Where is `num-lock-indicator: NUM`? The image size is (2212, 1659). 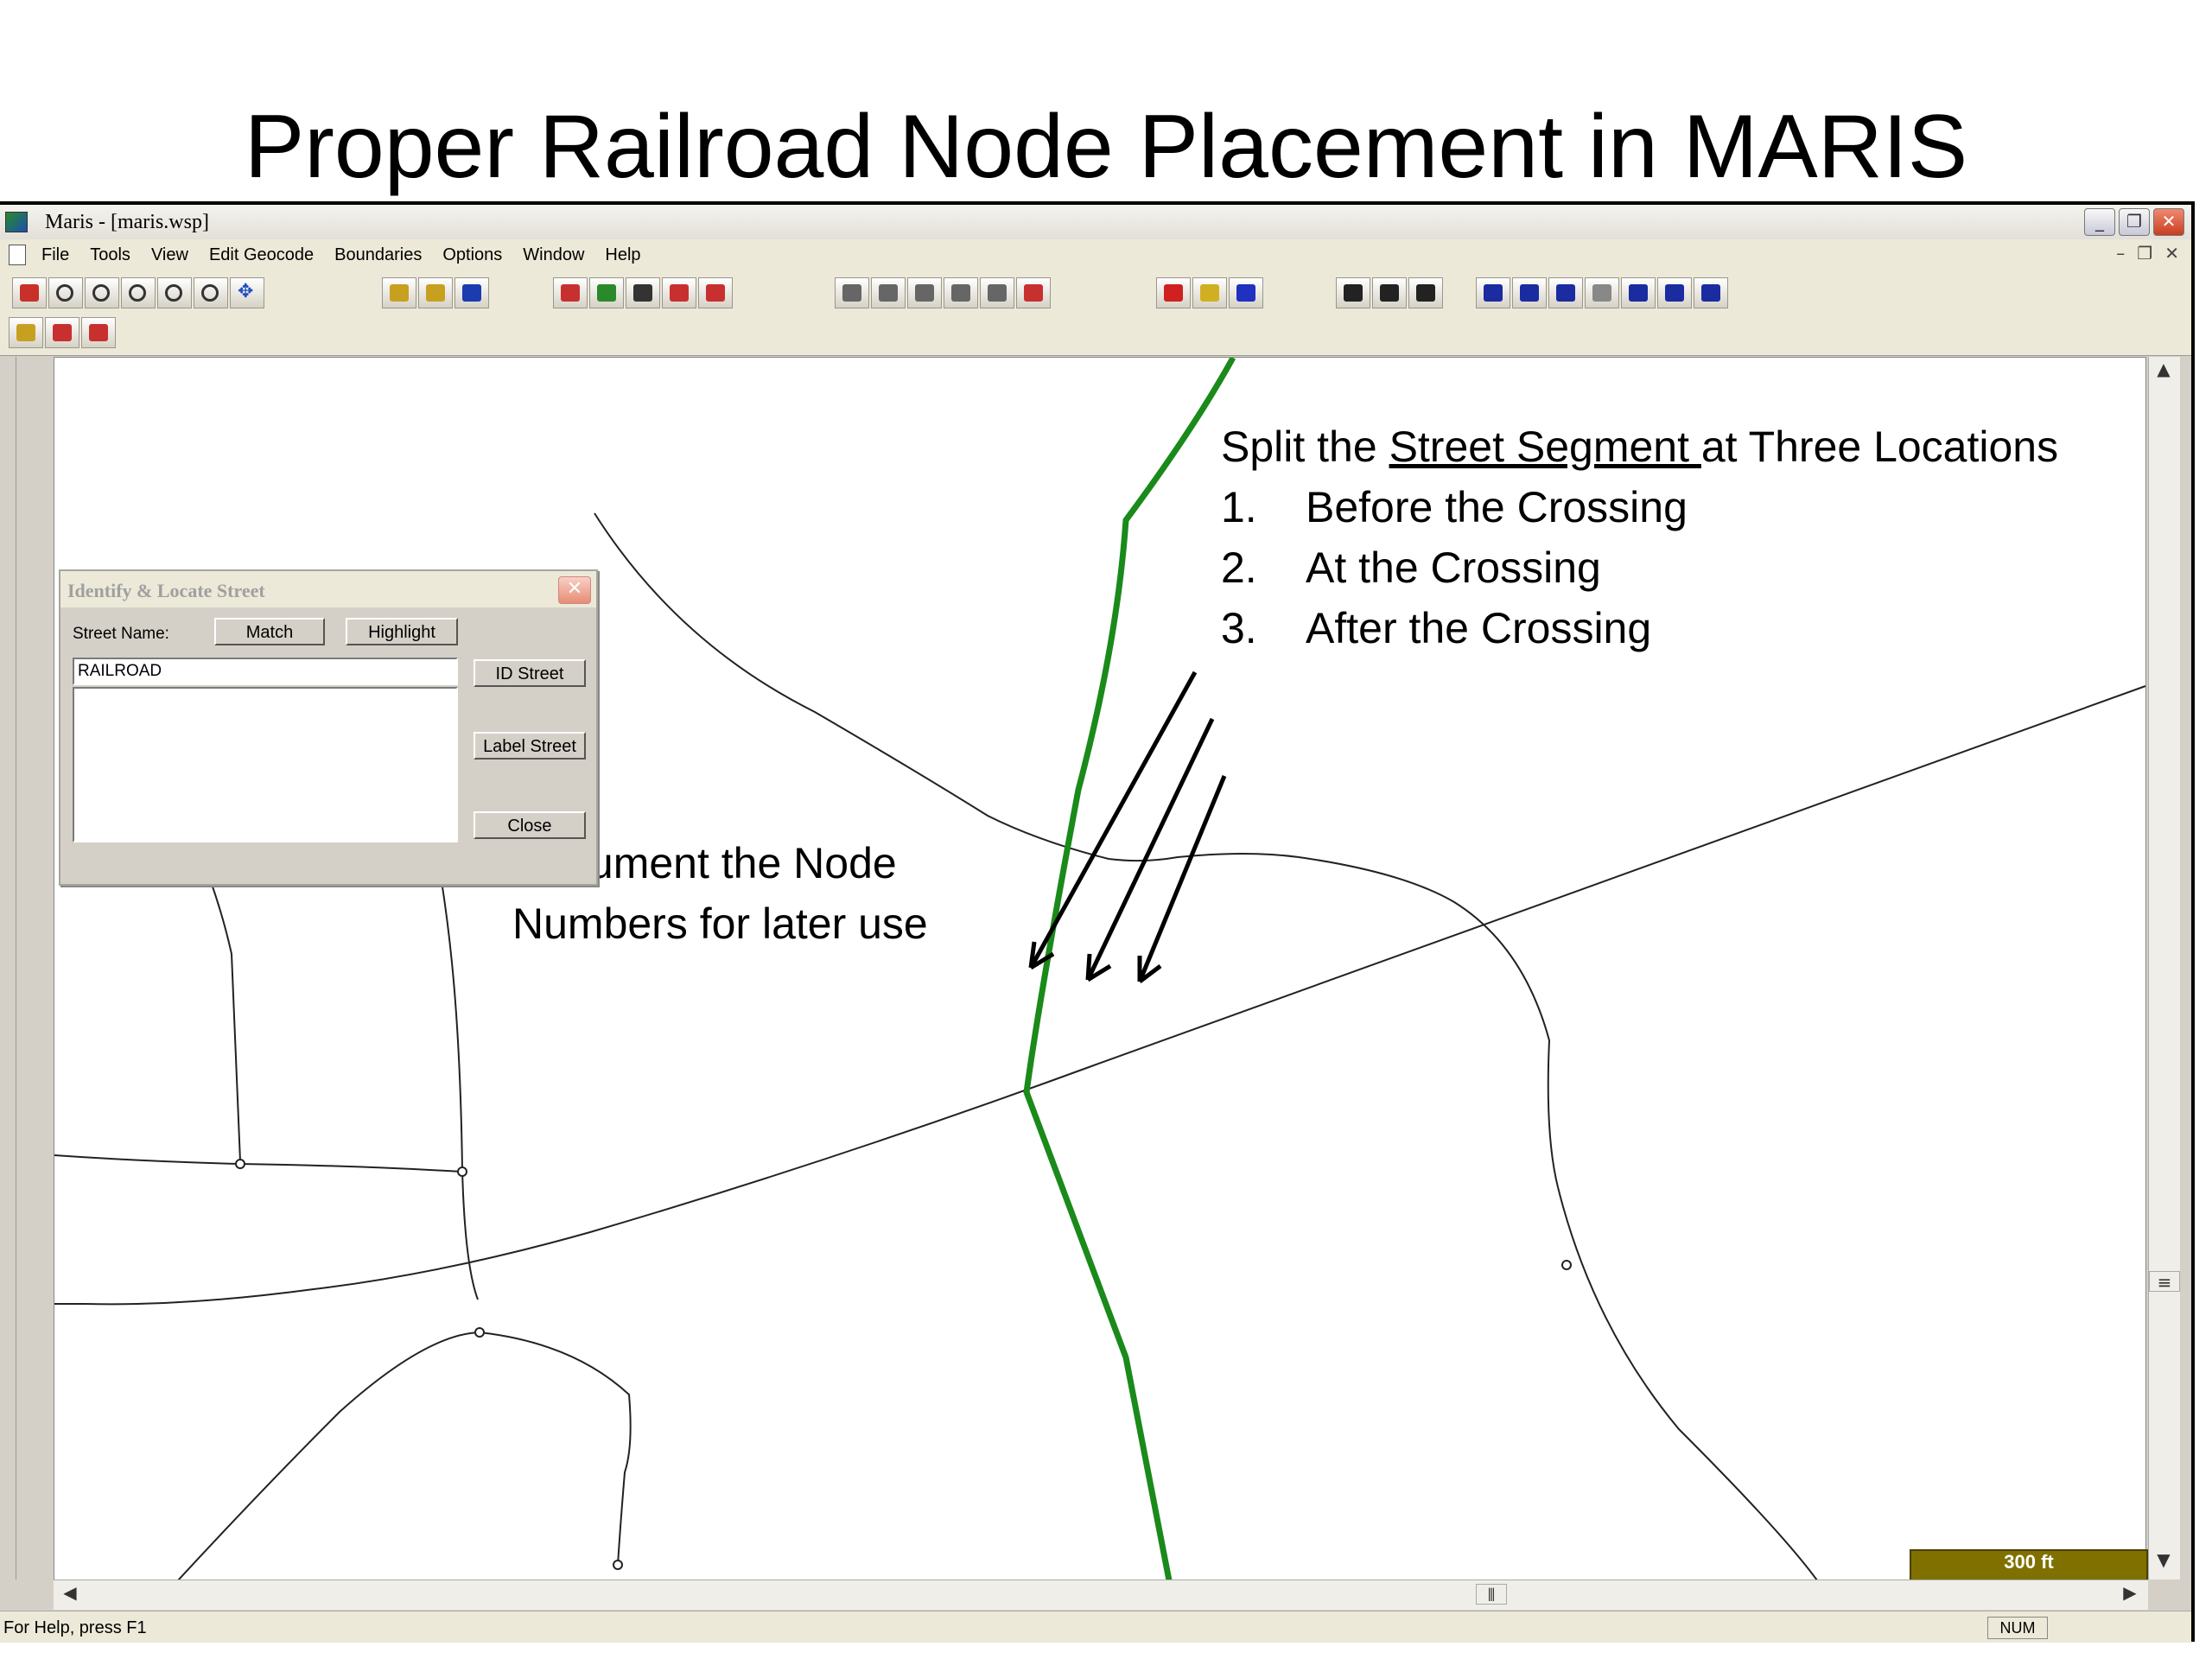 num-lock-indicator: NUM is located at coordinates (2017, 1628).